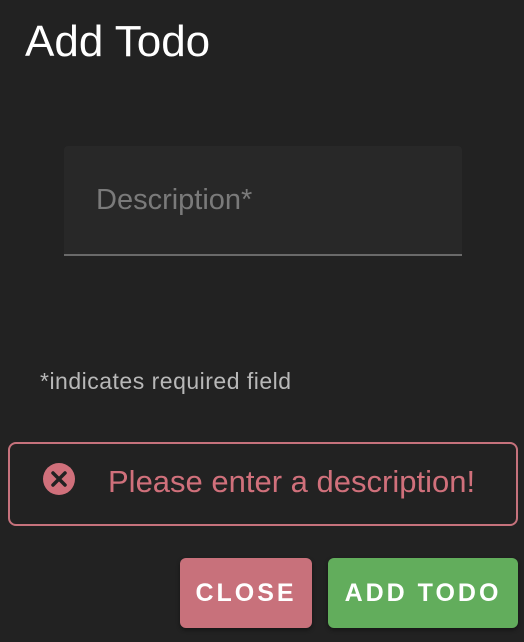 Image resolution: width=524 pixels, height=642 pixels. What do you see at coordinates (118, 41) in the screenshot?
I see `dialog-title: Add Todo` at bounding box center [118, 41].